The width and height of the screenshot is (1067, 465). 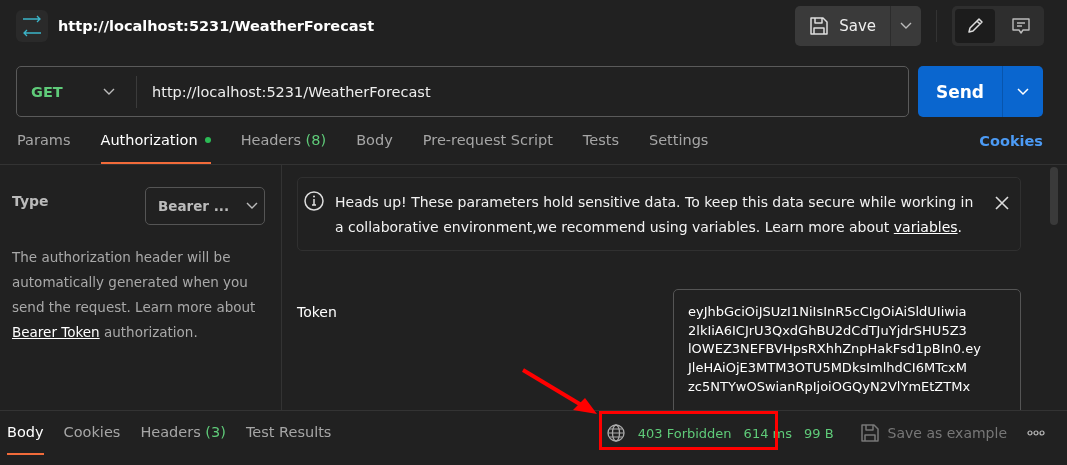 I want to click on variables-link: variables, so click(x=925, y=227).